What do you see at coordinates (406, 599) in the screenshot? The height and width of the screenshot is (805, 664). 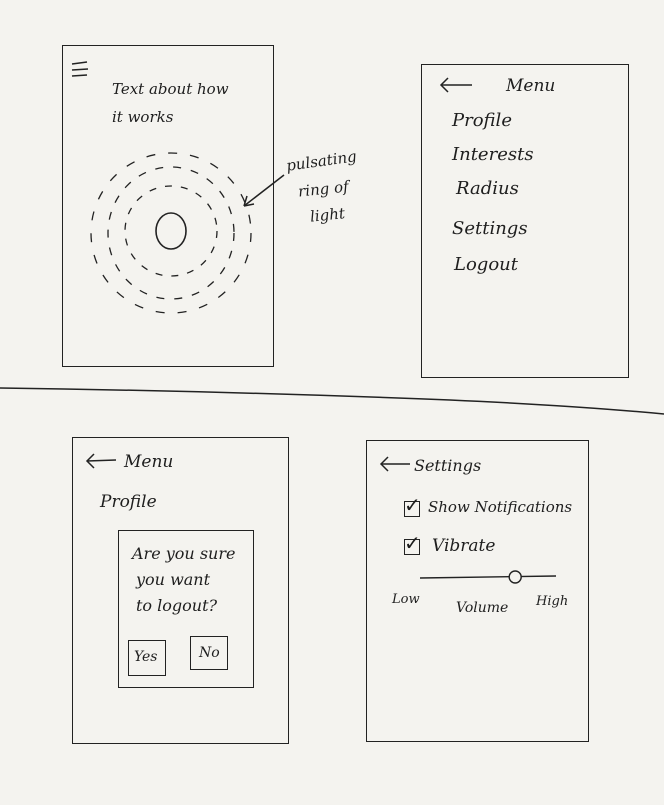 I see `volume-low-label: Low` at bounding box center [406, 599].